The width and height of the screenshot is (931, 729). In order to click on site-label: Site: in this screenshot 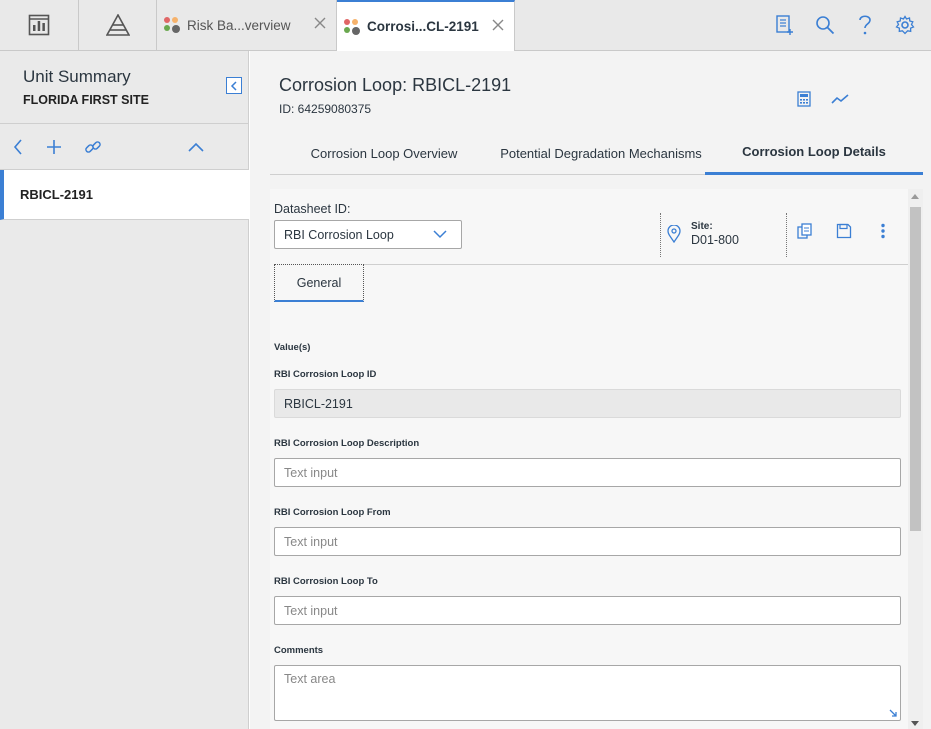, I will do `click(702, 226)`.